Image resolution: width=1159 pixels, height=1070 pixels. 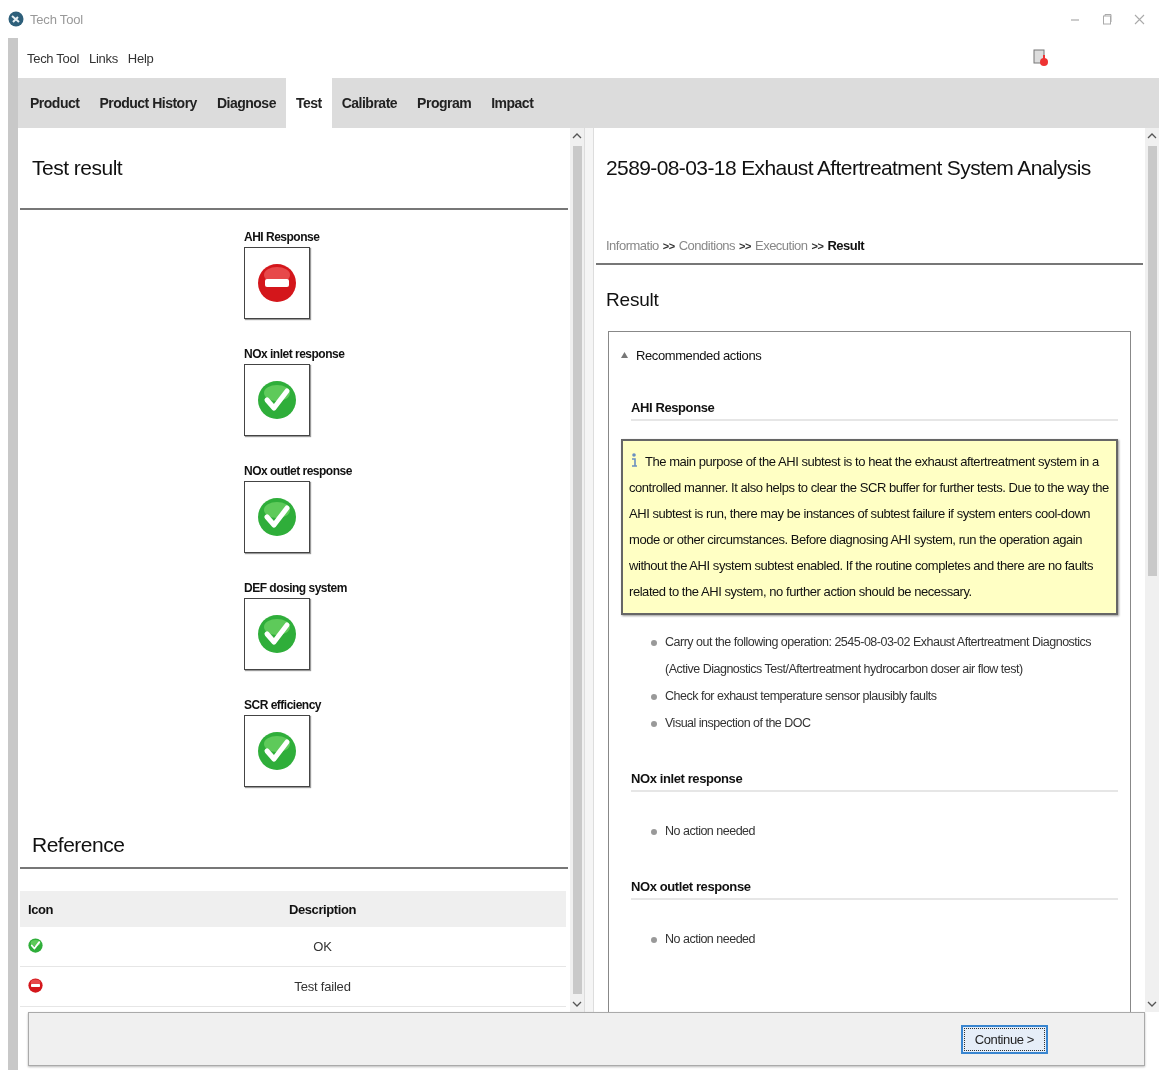 I want to click on test-label: SCR efficiency, so click(x=283, y=705).